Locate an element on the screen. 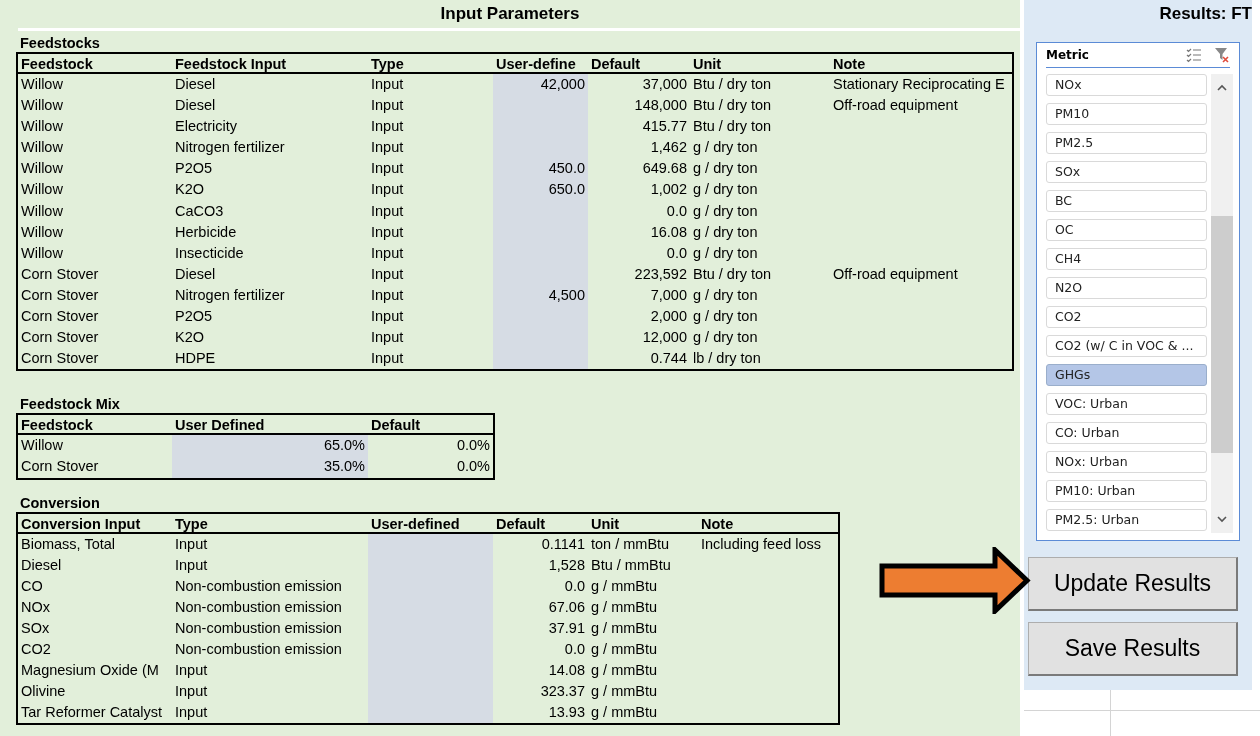  slicer-item: SOx is located at coordinates (1126, 172).